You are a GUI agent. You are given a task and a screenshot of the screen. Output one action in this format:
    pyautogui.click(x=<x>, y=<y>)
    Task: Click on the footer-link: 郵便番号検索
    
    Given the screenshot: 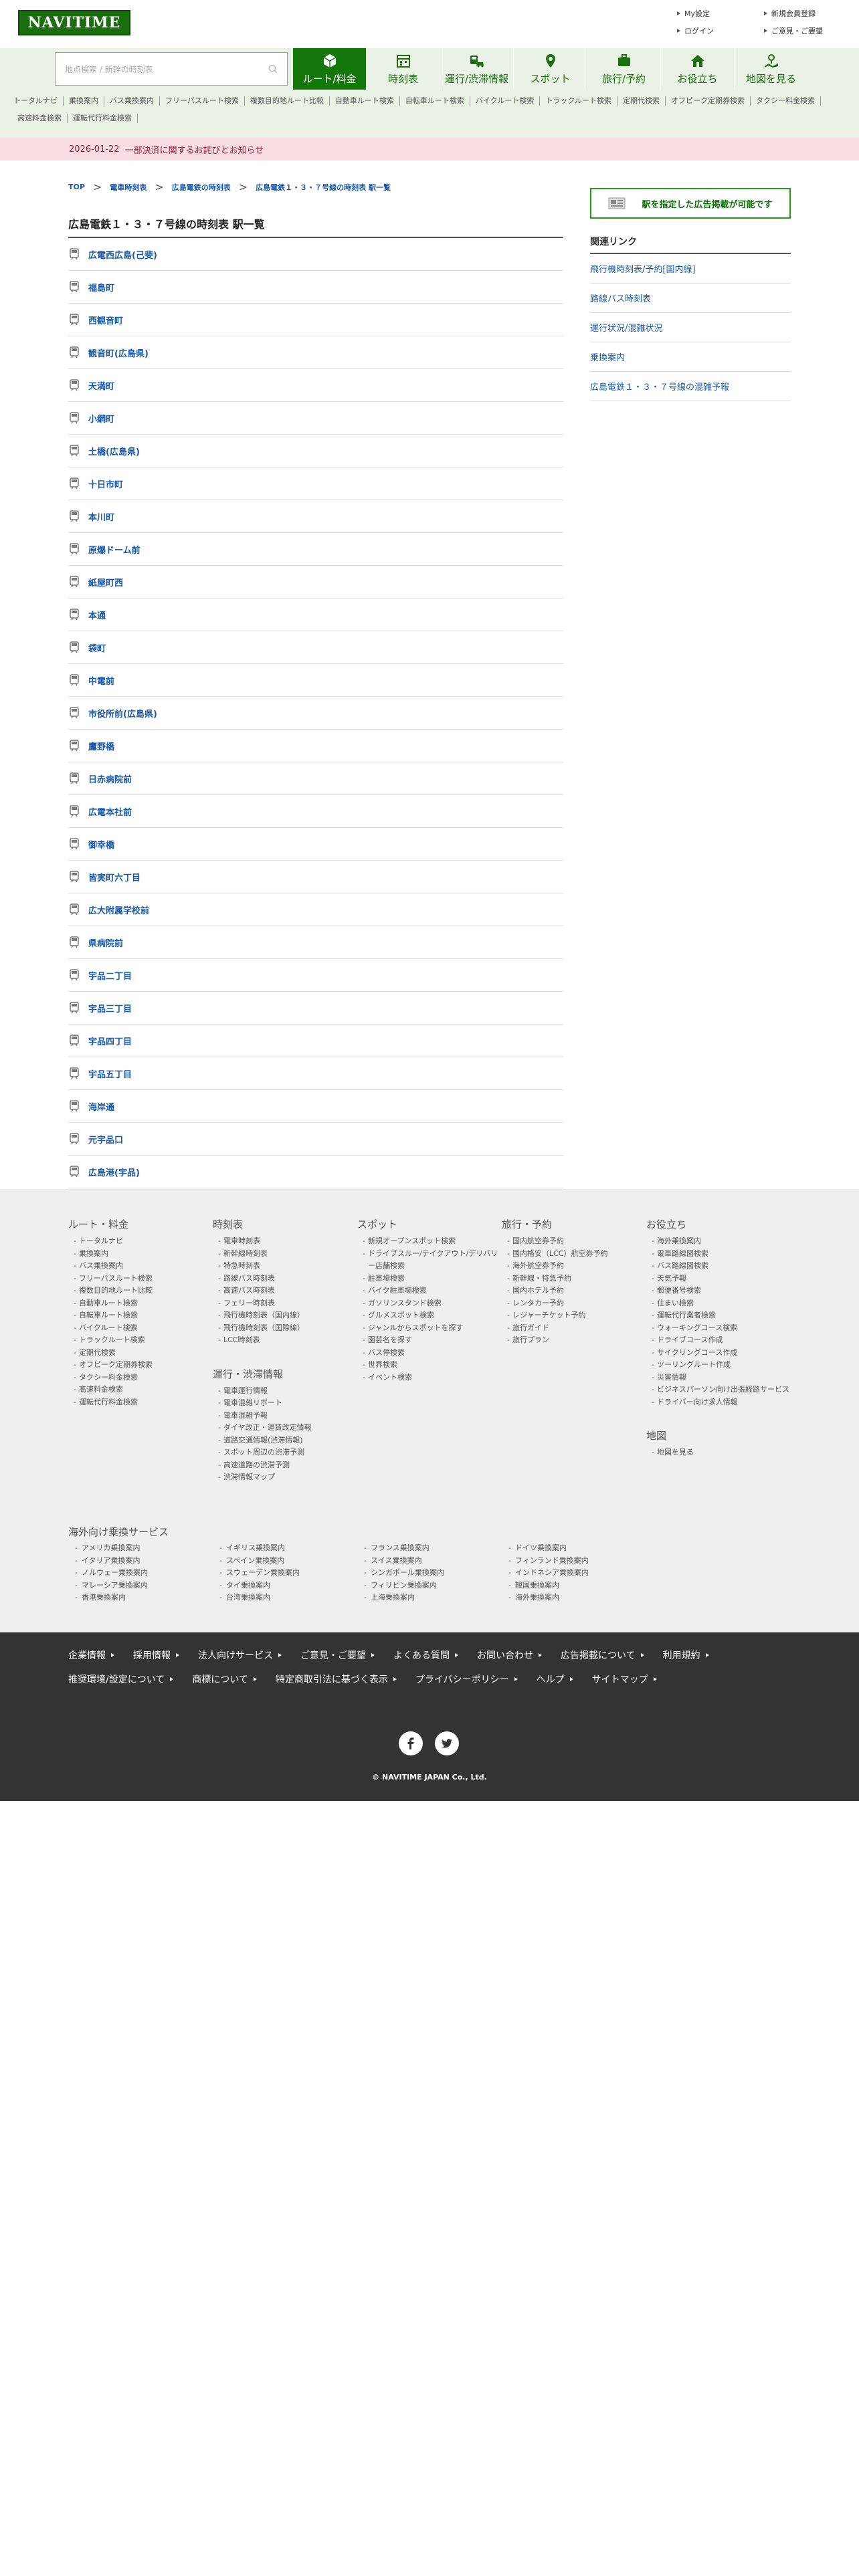 What is the action you would take?
    pyautogui.click(x=718, y=1291)
    